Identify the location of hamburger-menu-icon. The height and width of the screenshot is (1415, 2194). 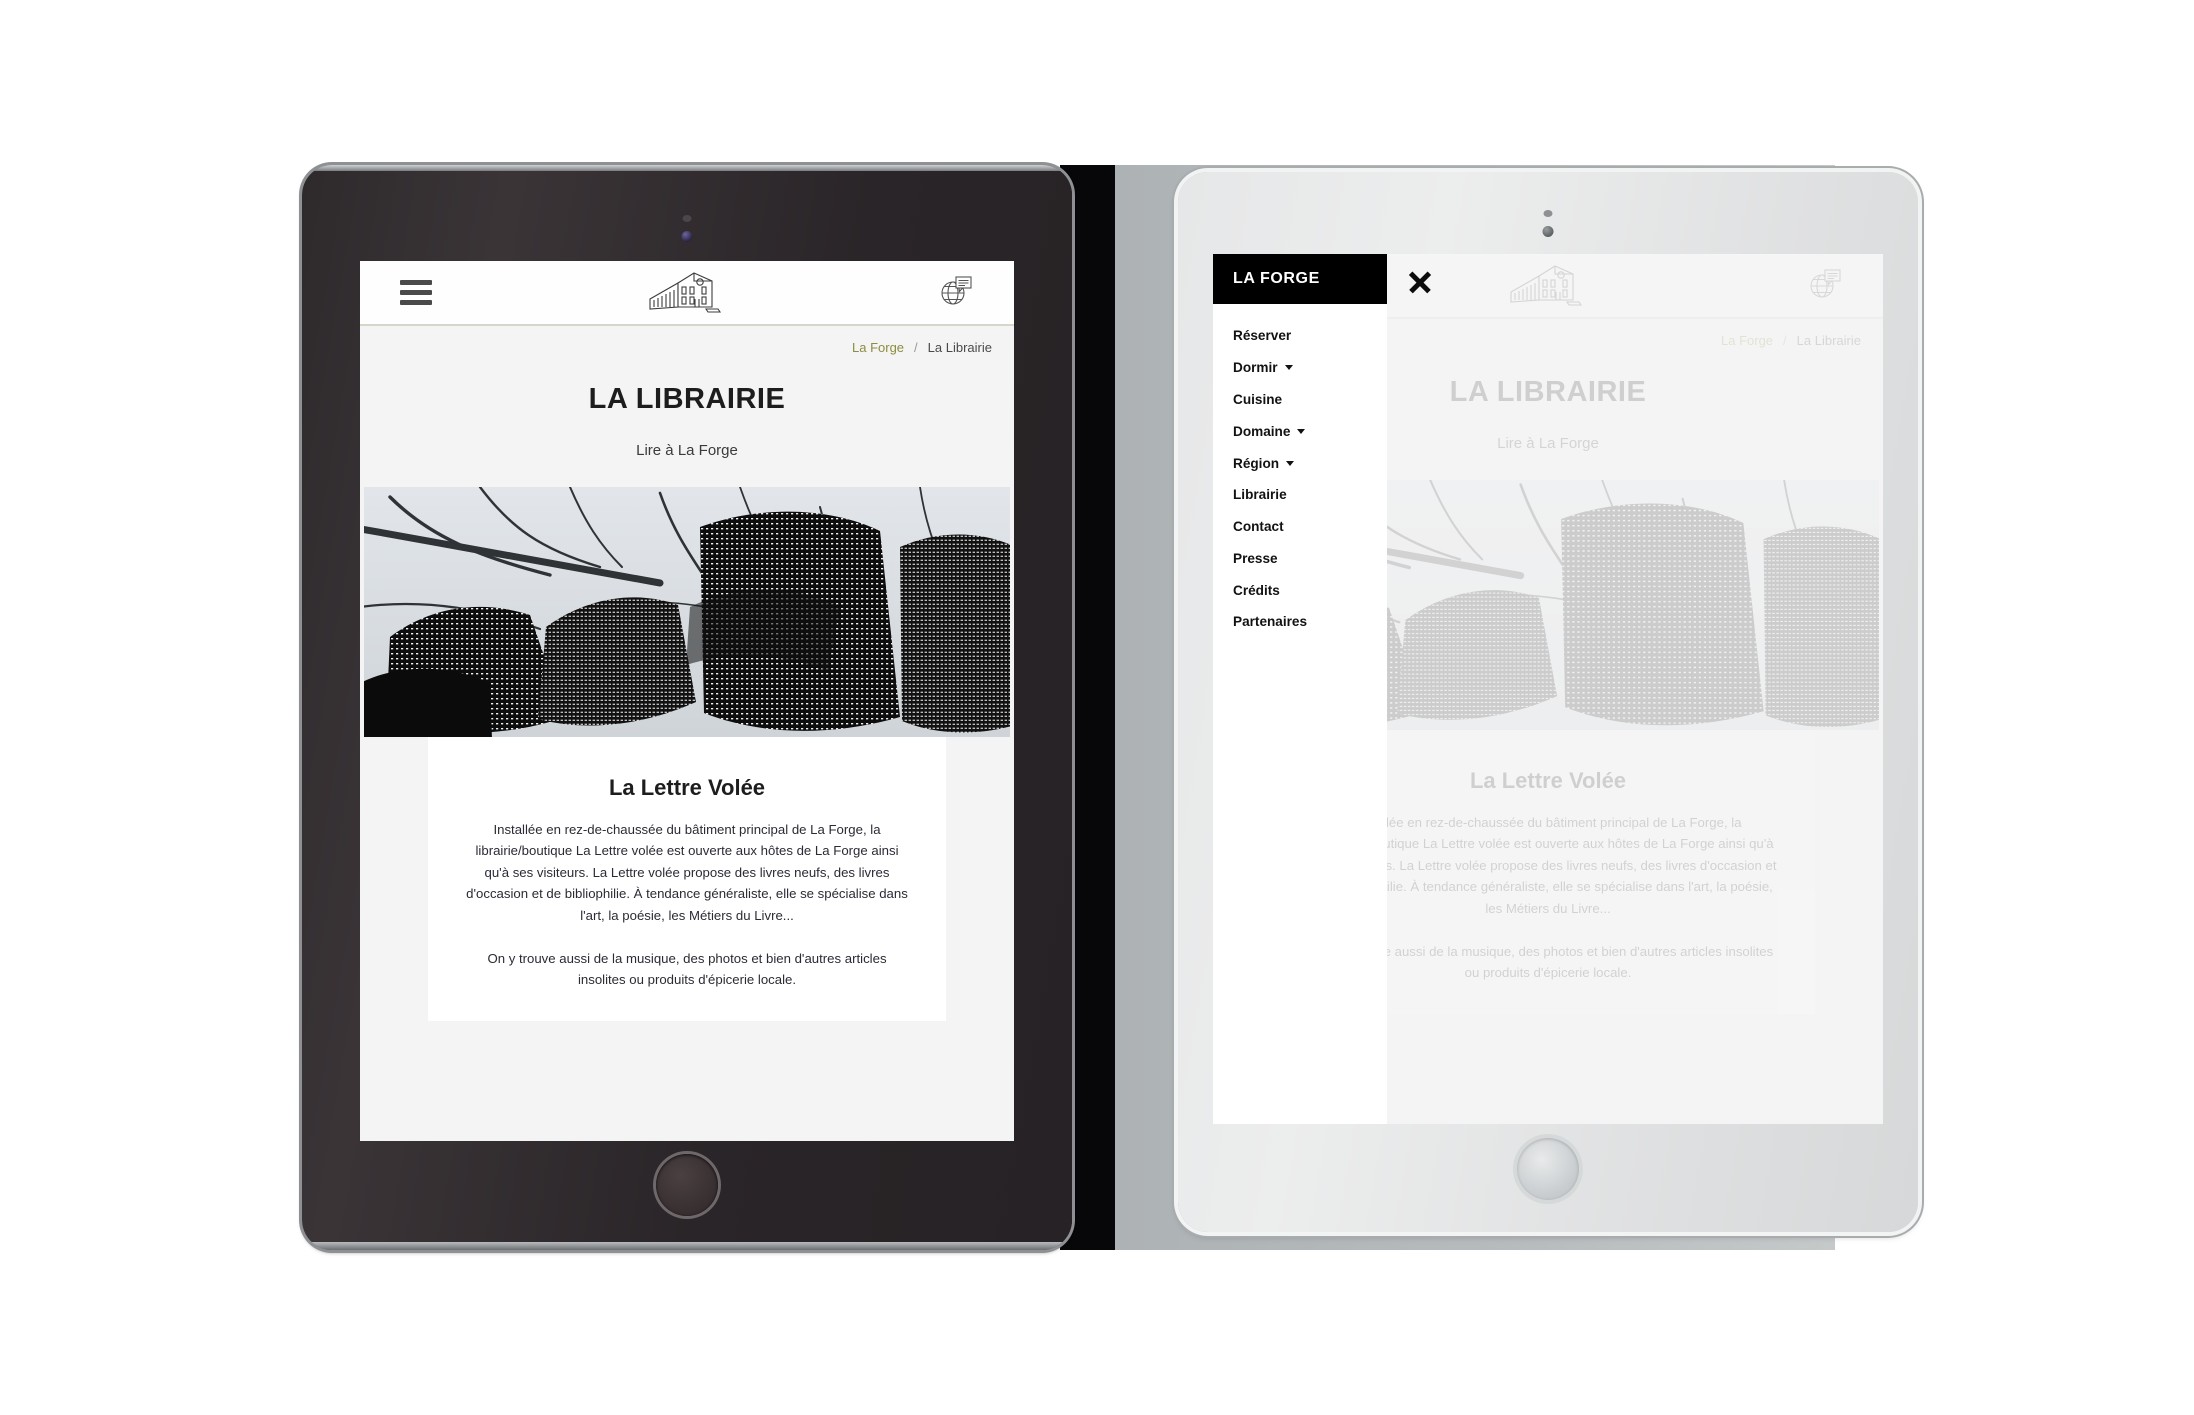
(416, 292).